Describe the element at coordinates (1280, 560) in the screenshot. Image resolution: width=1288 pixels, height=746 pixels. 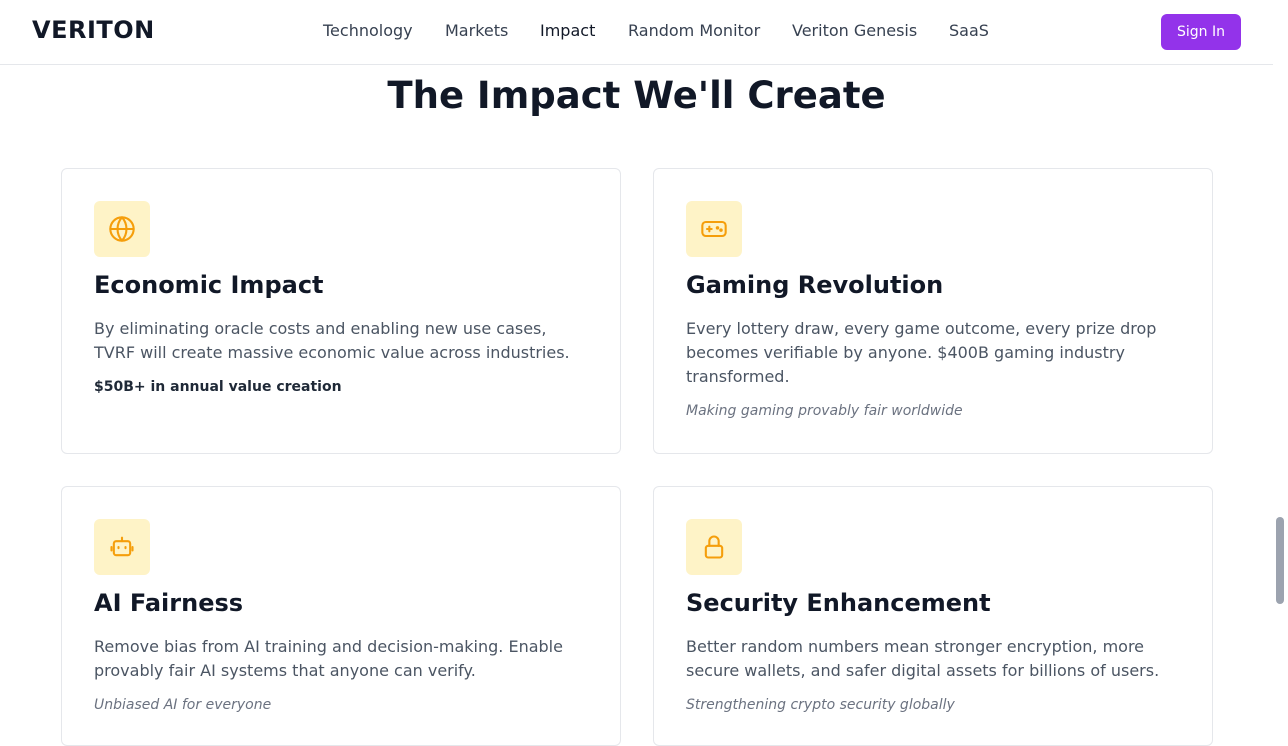
I see `scrollbar-thumb` at that location.